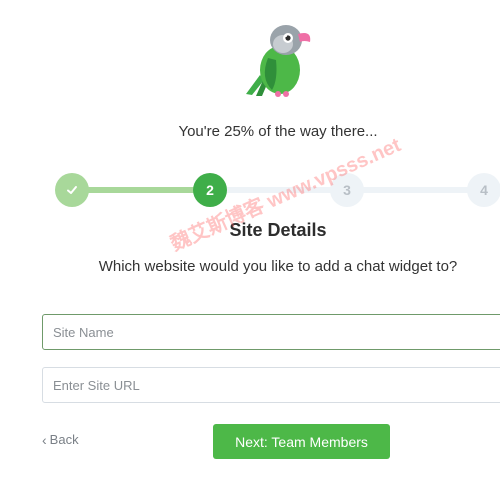 This screenshot has height=478, width=500. I want to click on step-4: 4, so click(483, 190).